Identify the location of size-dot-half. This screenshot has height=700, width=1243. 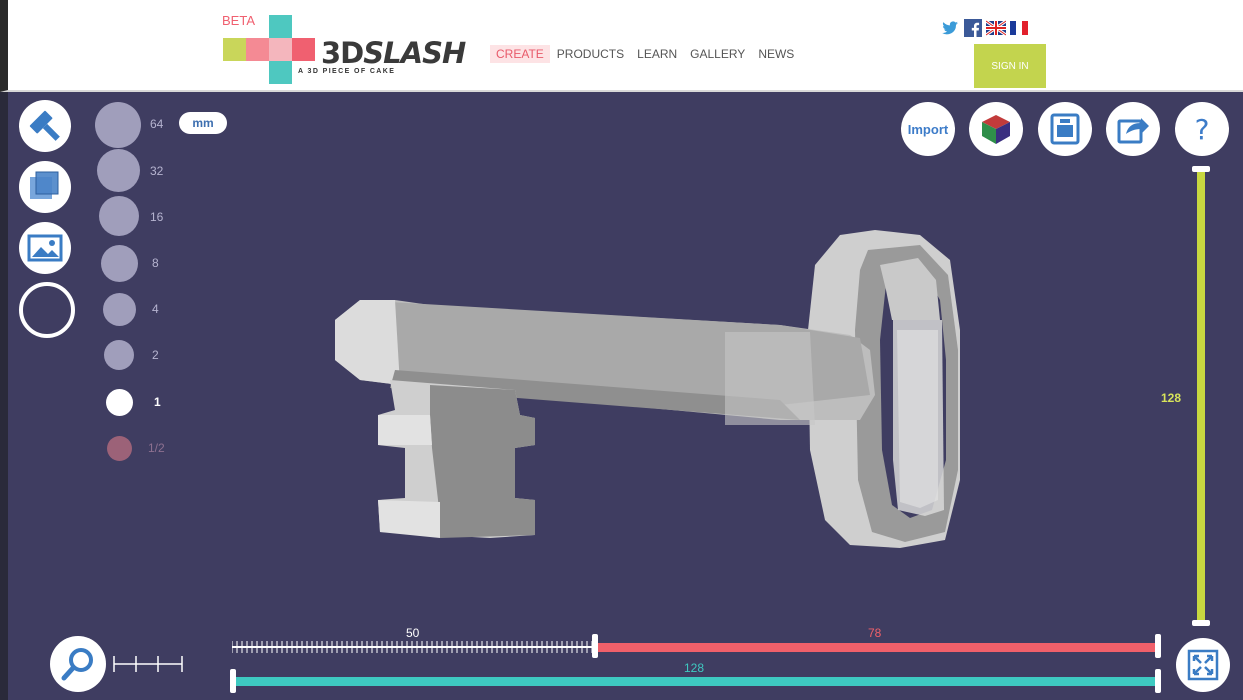
(119, 448).